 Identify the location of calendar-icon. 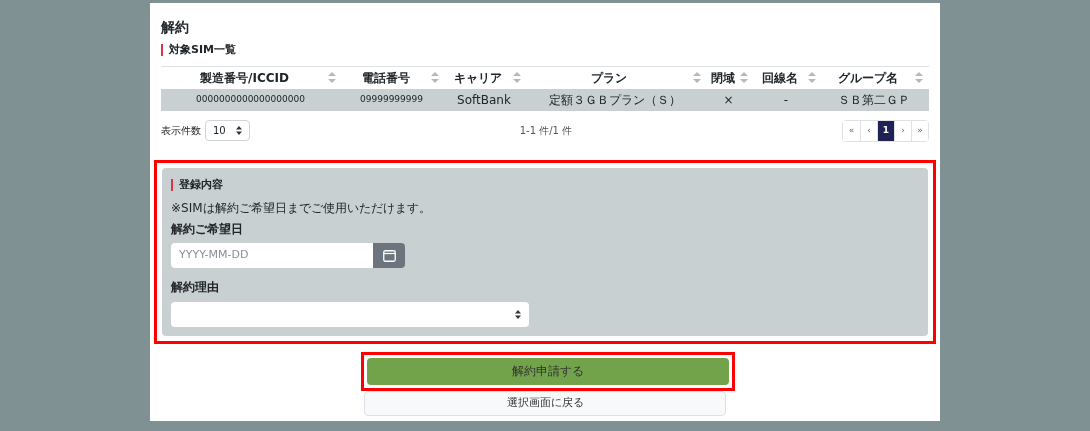
(389, 255).